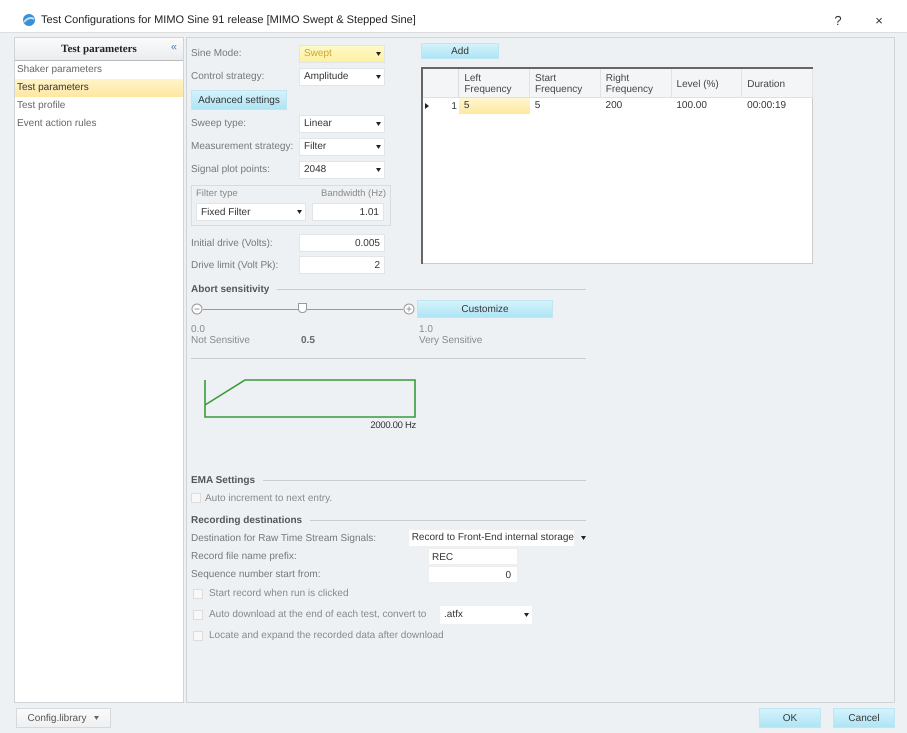 The image size is (907, 733). What do you see at coordinates (409, 309) in the screenshot?
I see `plus-icon` at bounding box center [409, 309].